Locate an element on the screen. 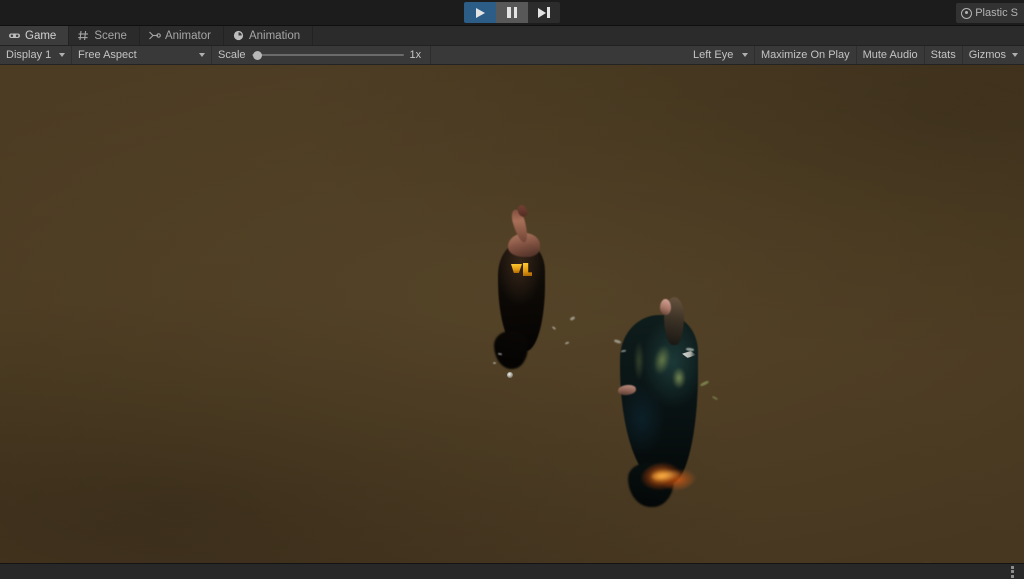 This screenshot has height=579, width=1024. stats-label: Stats is located at coordinates (943, 55).